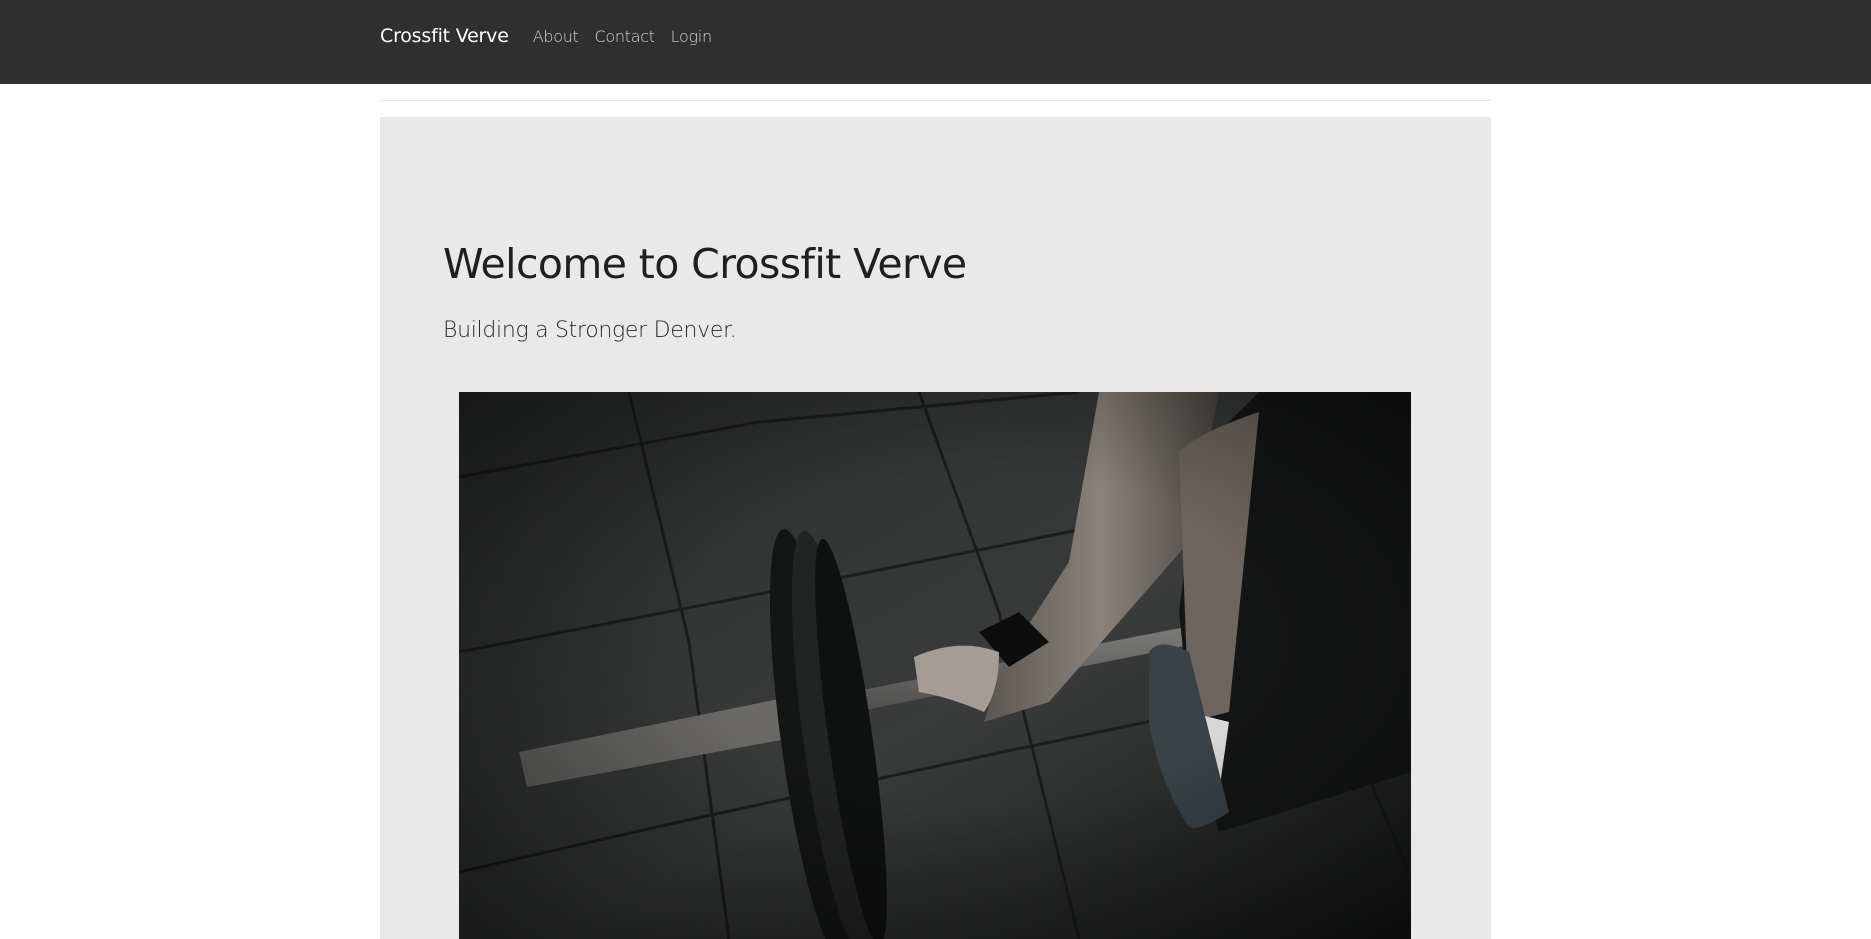 The width and height of the screenshot is (1871, 939). Describe the element at coordinates (625, 36) in the screenshot. I see `nav-link-contact: Contact` at that location.